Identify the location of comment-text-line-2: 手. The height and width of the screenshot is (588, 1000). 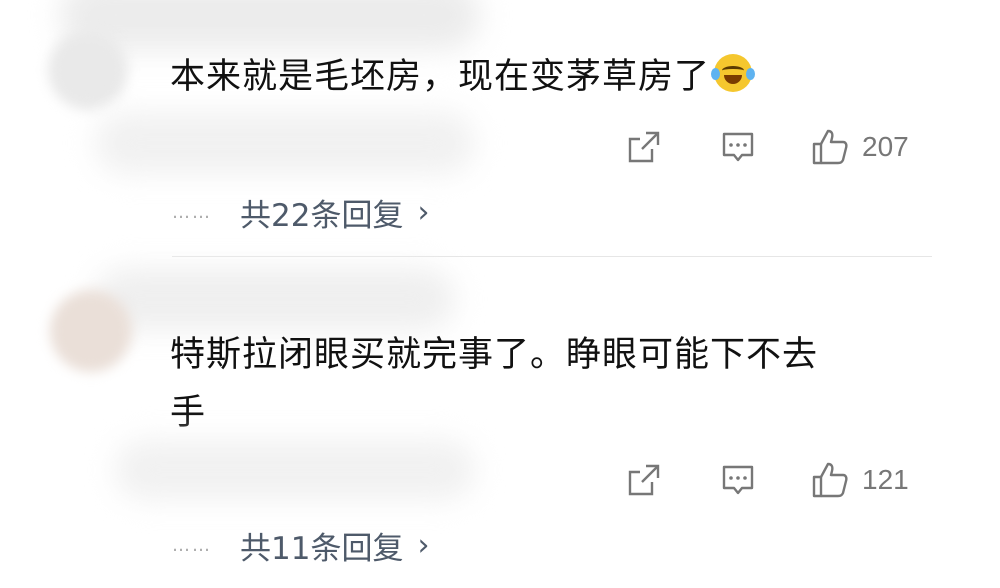
(188, 413).